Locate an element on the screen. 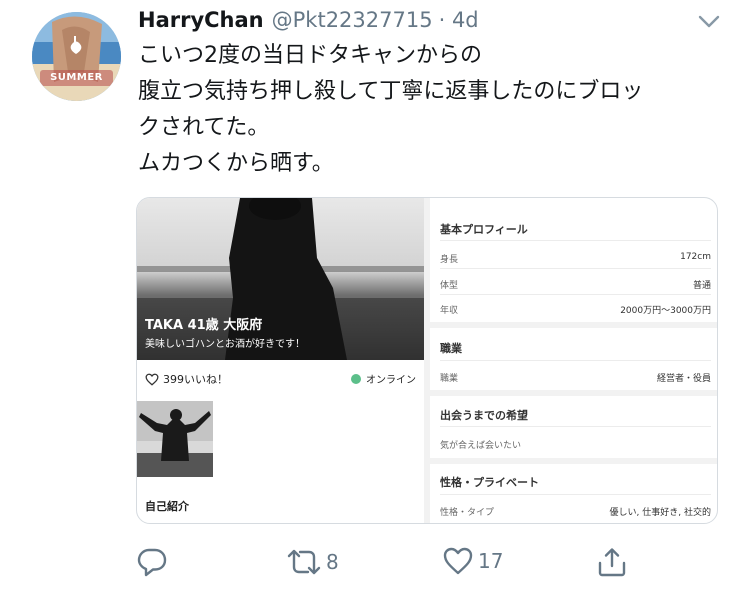 The image size is (750, 589). section-title-basic: 基本プロフィール is located at coordinates (484, 229).